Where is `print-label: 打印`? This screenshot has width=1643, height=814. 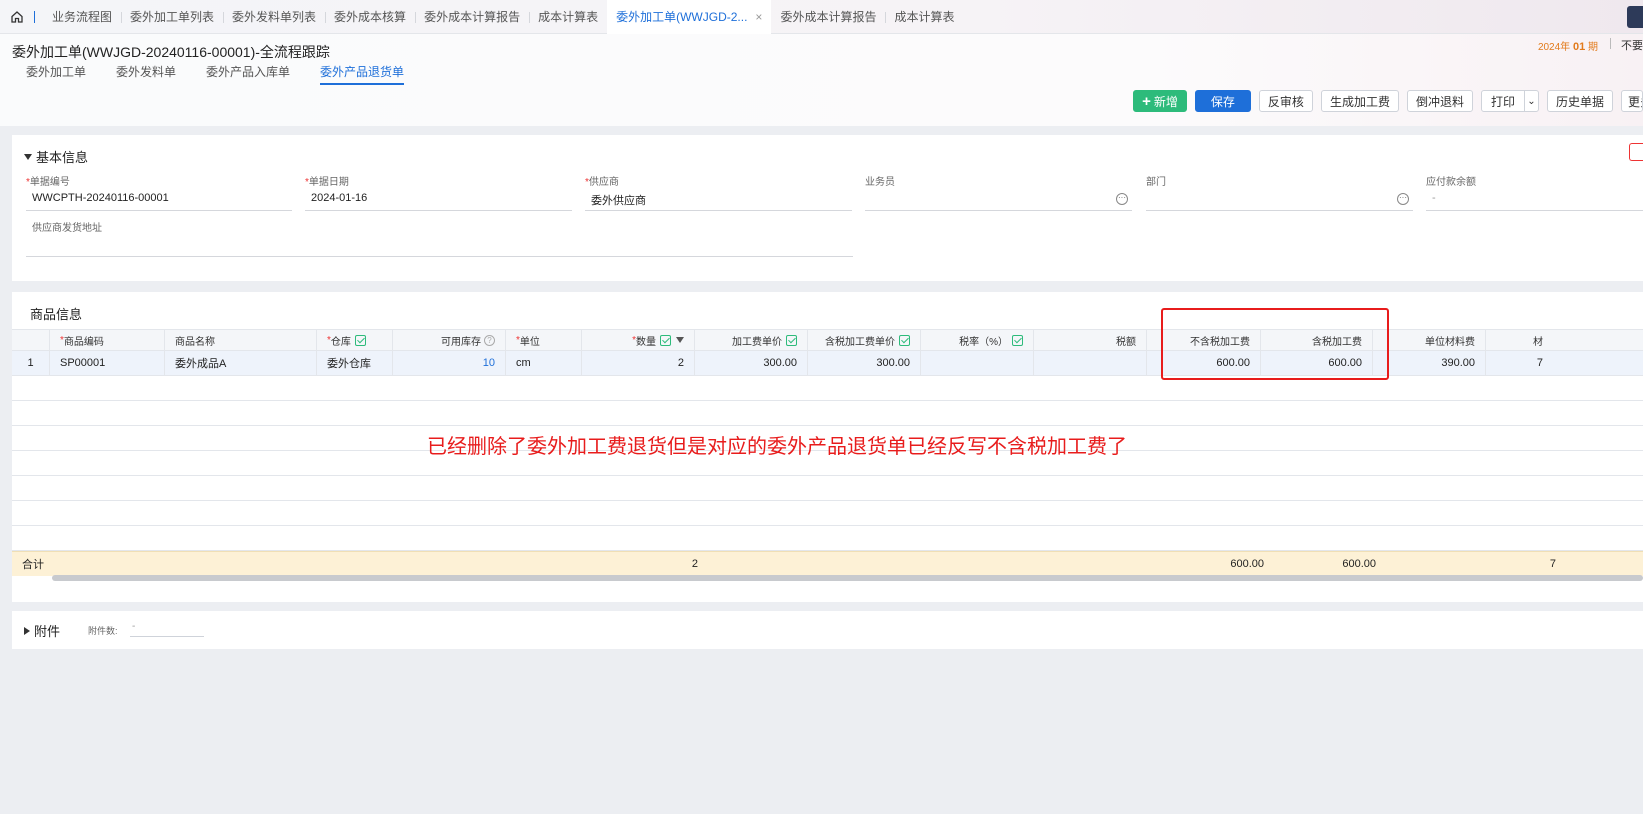
print-label: 打印 is located at coordinates (1502, 101).